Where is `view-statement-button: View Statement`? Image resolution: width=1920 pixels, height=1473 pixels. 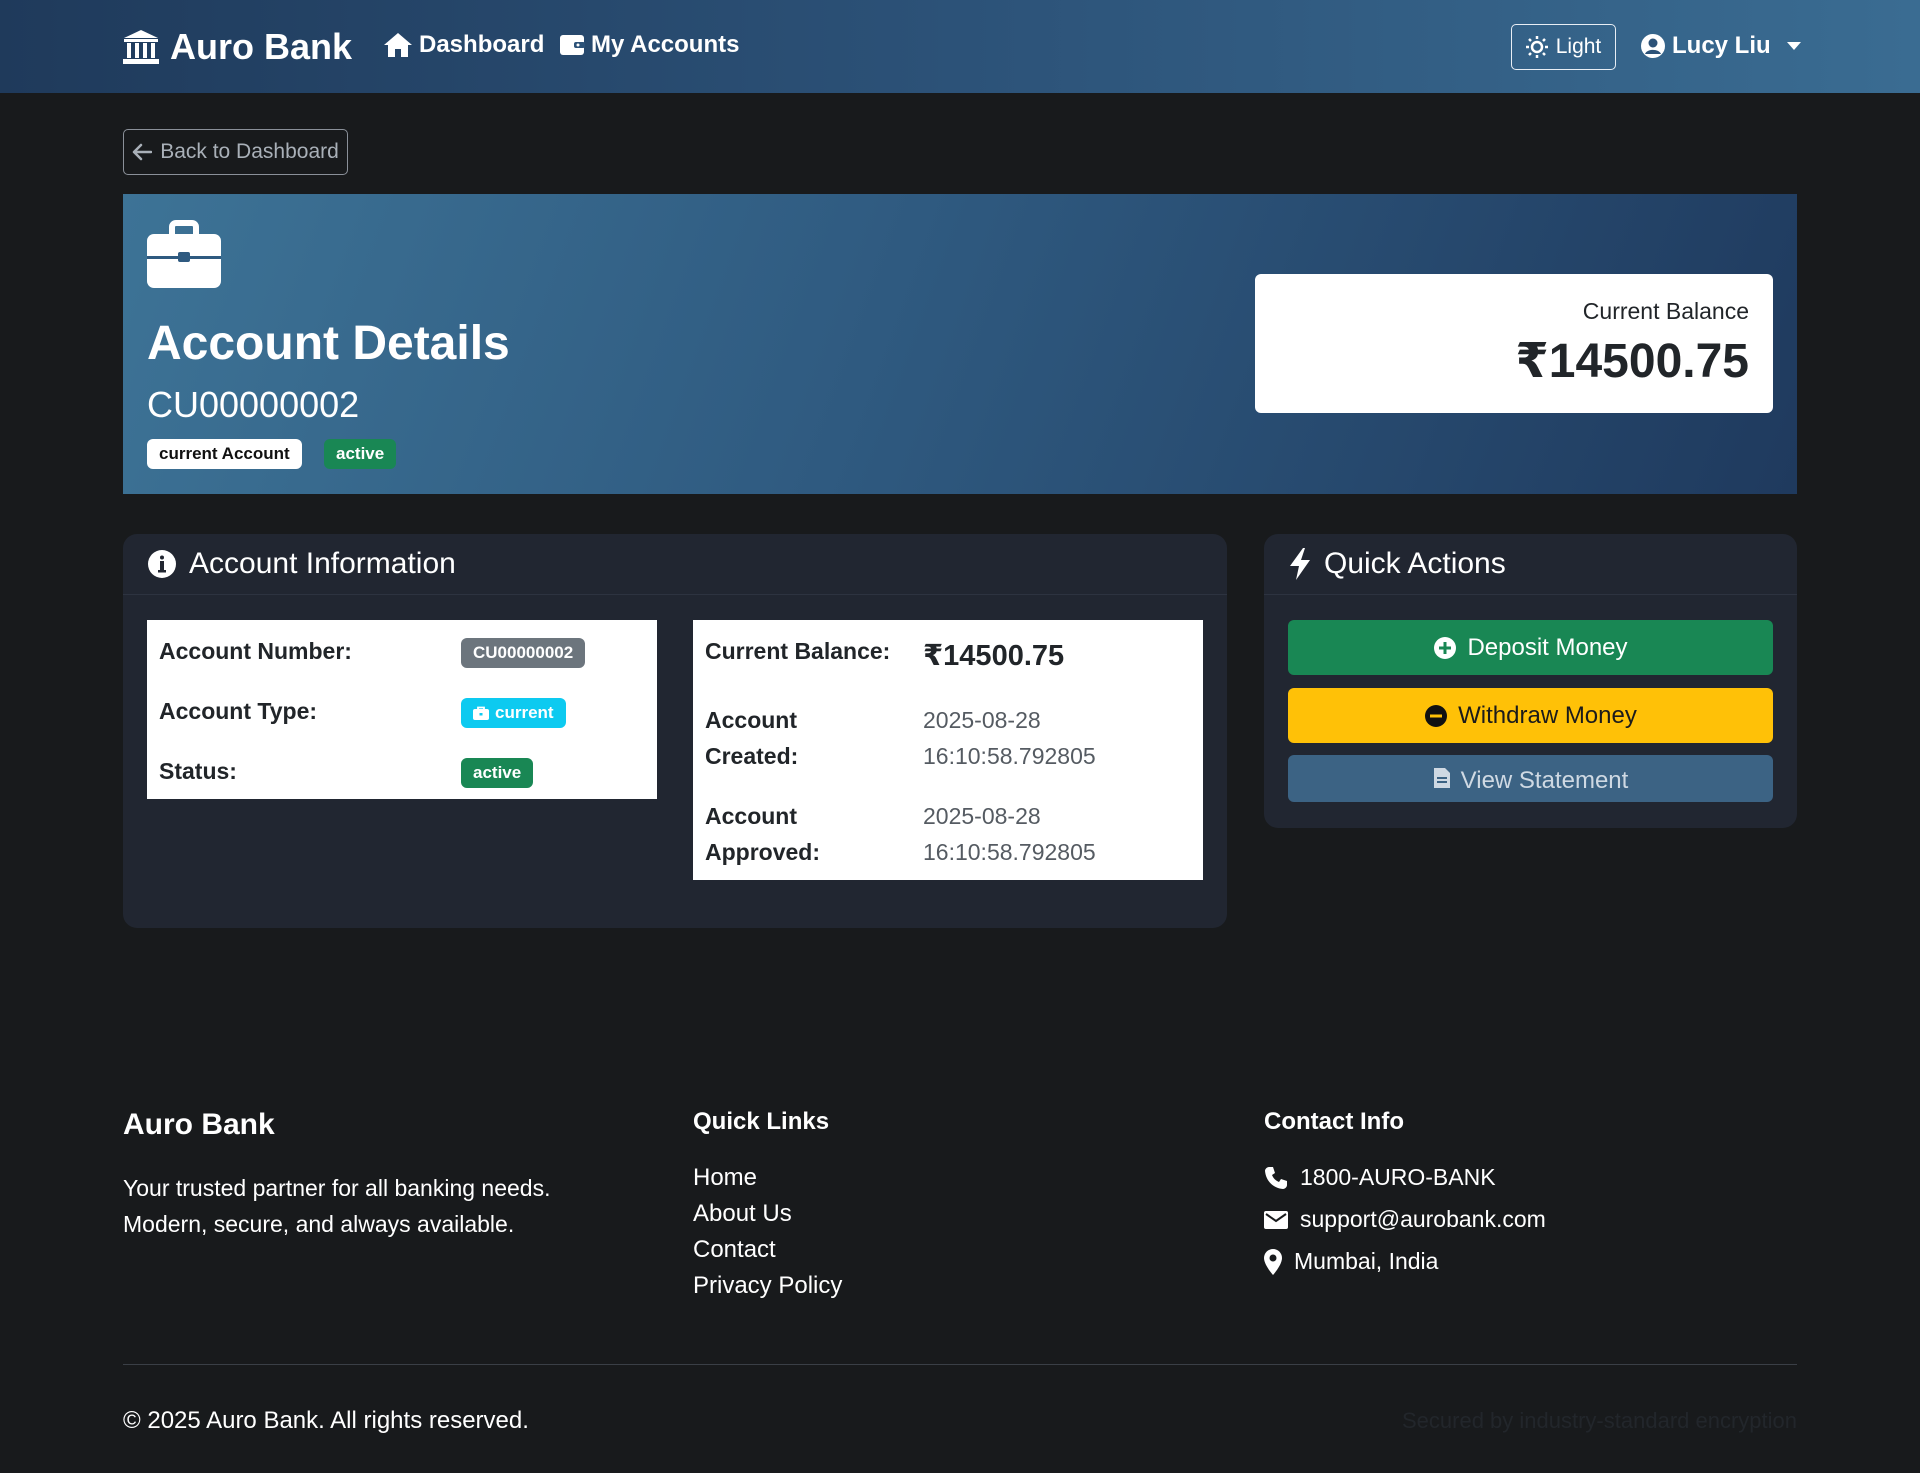
view-statement-button: View Statement is located at coordinates (1530, 778).